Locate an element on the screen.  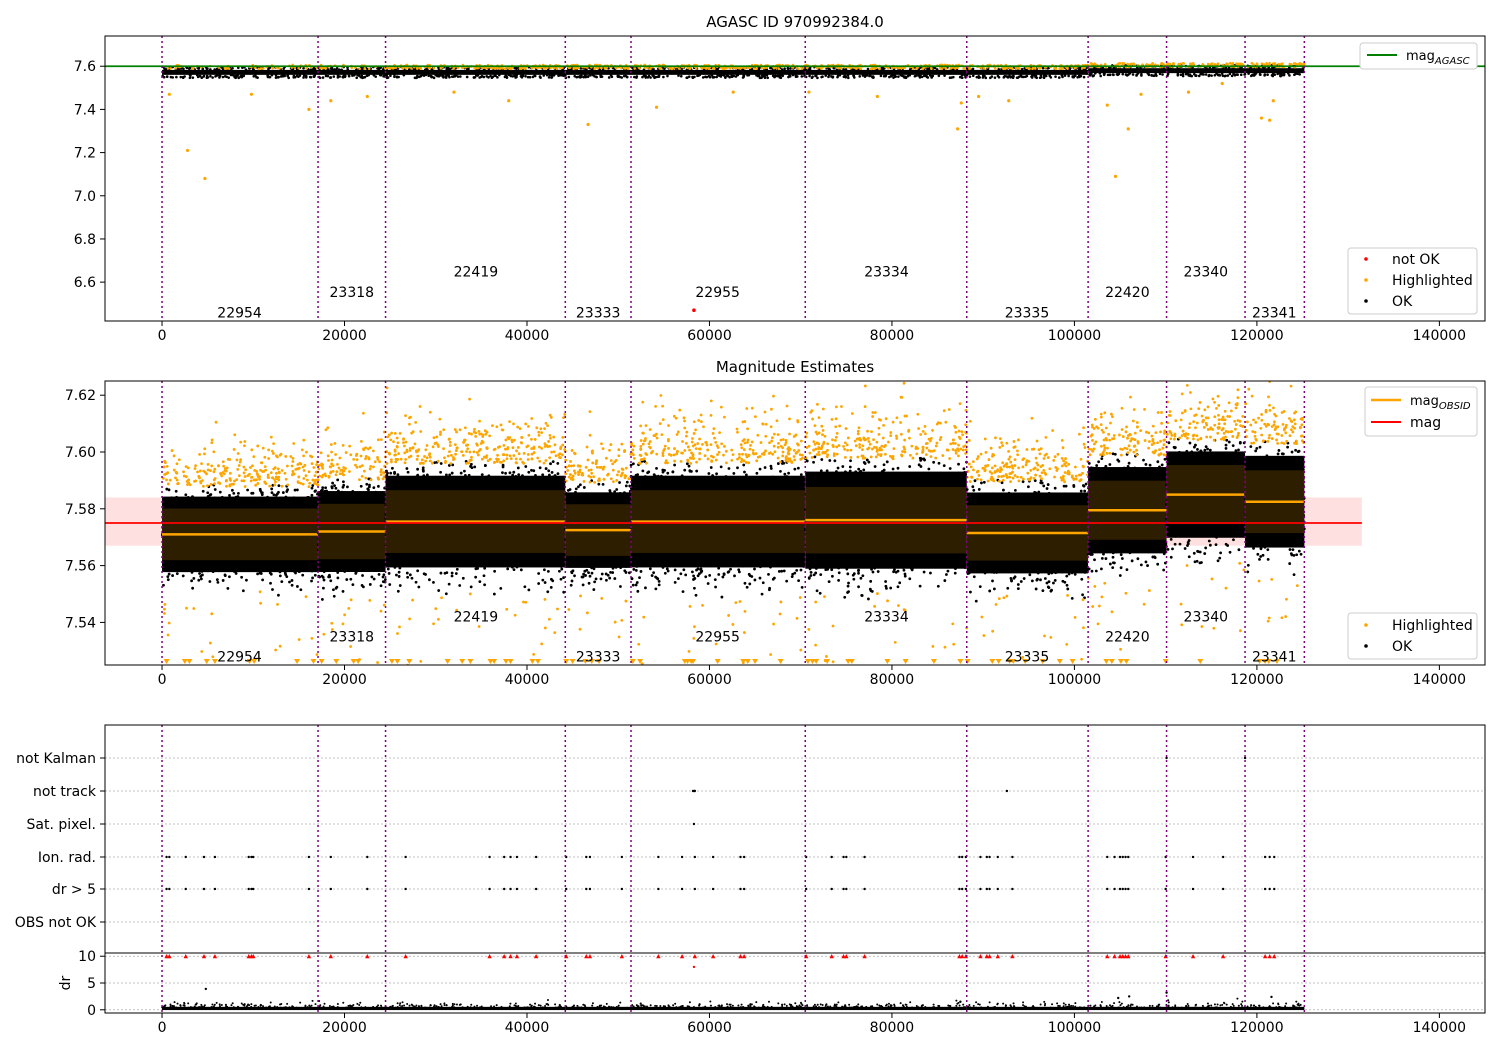
x-tick-label: 40000 is located at coordinates (527, 336).